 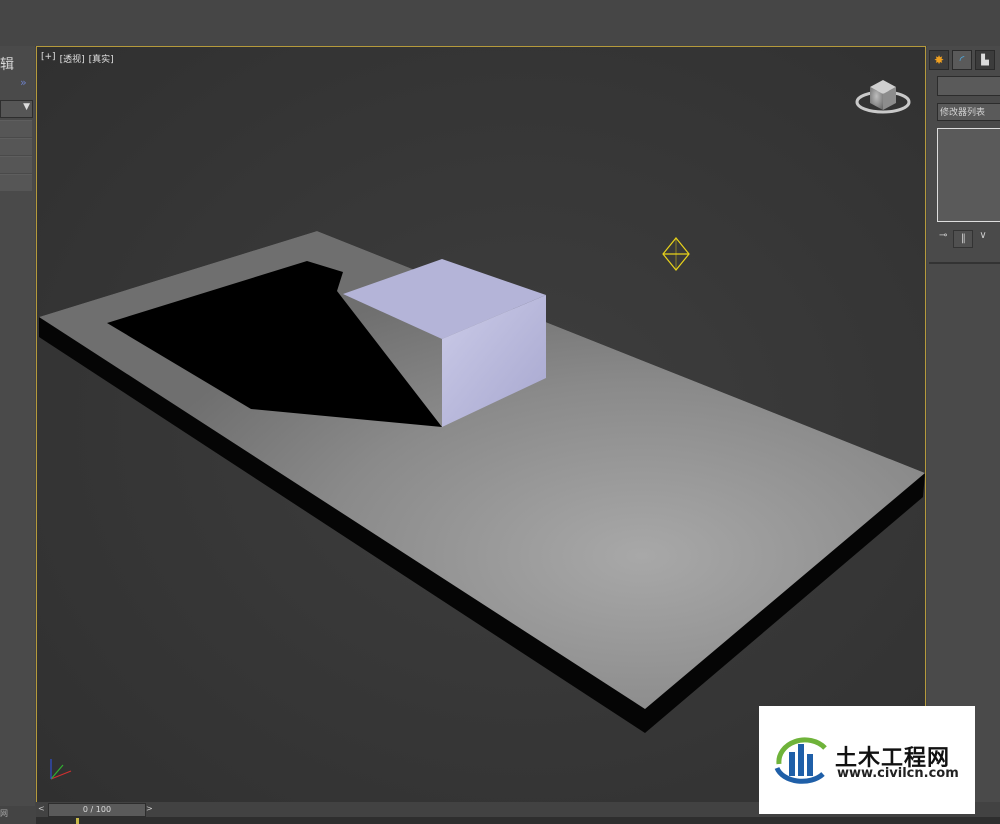 I want to click on pin-stack-icon: ⊸, so click(x=943, y=239).